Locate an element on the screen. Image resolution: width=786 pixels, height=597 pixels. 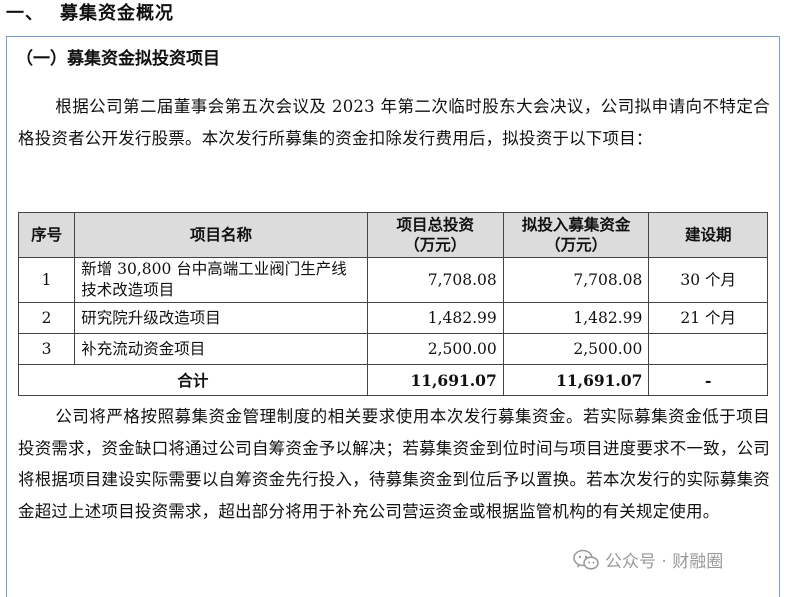
row-seq: 1 is located at coordinates (46, 280).